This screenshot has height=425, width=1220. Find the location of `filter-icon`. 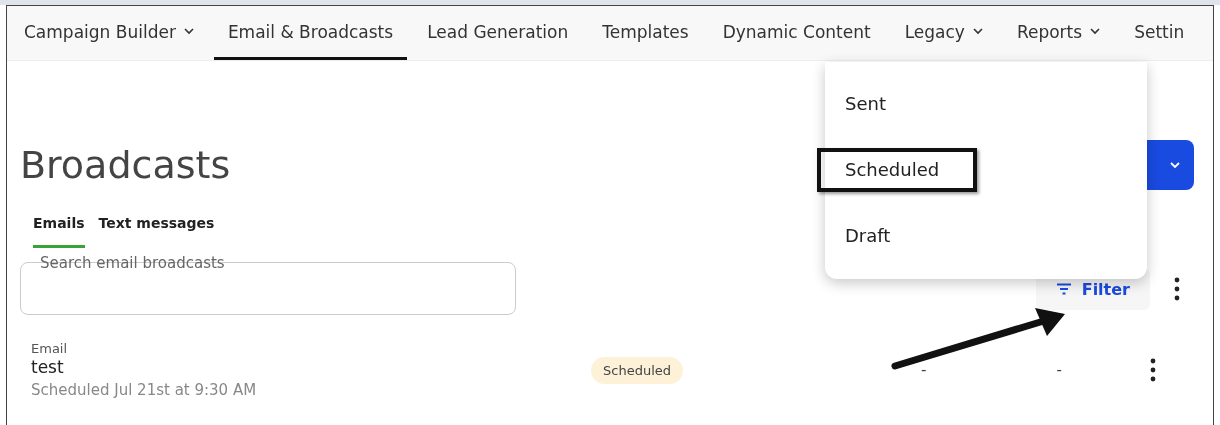

filter-icon is located at coordinates (1063, 289).